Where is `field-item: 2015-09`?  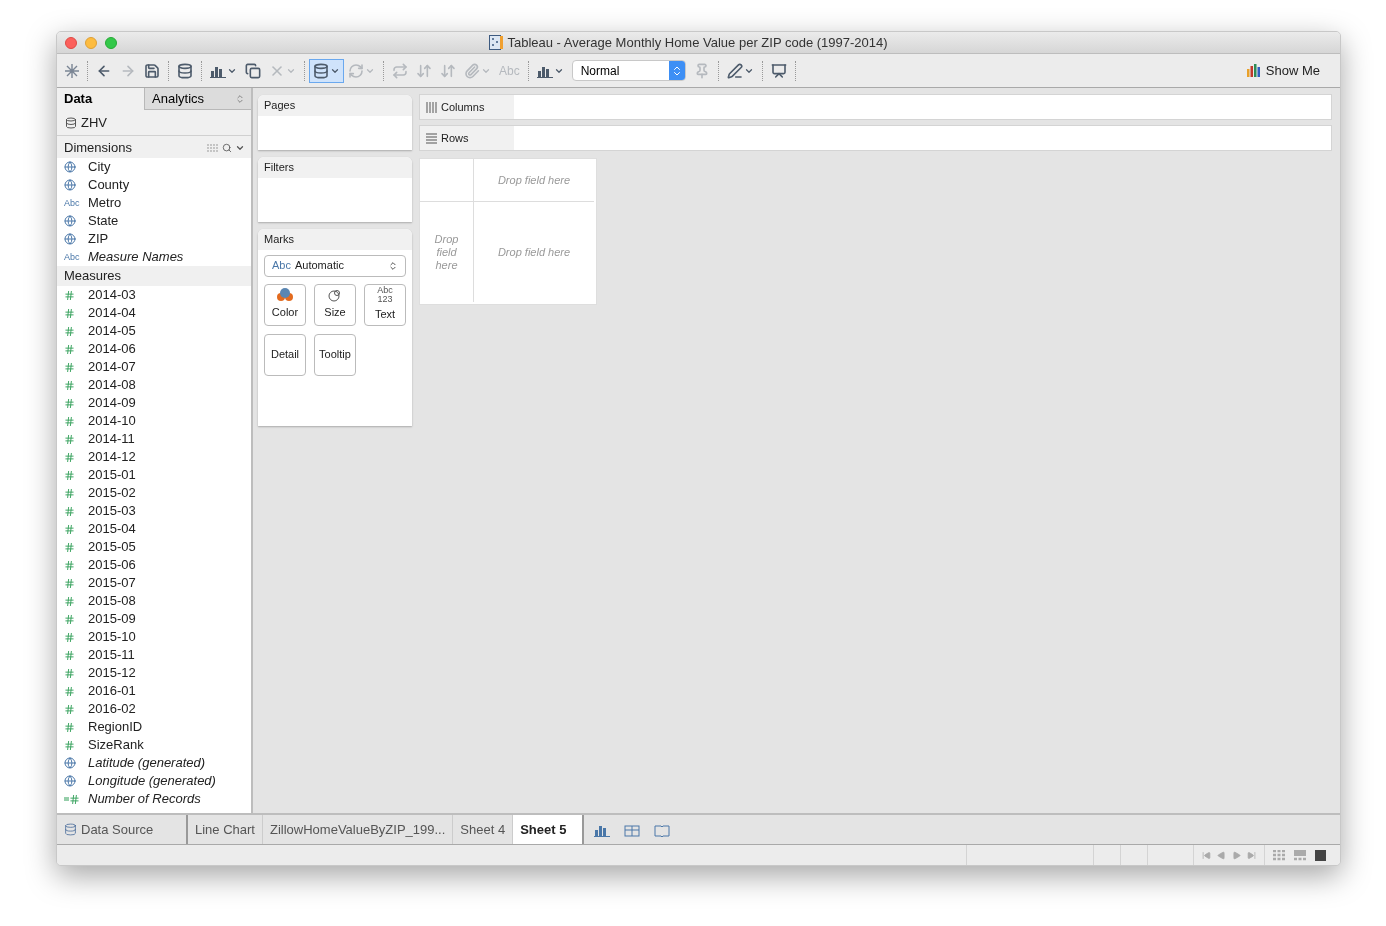
field-item: 2015-09 is located at coordinates (154, 619).